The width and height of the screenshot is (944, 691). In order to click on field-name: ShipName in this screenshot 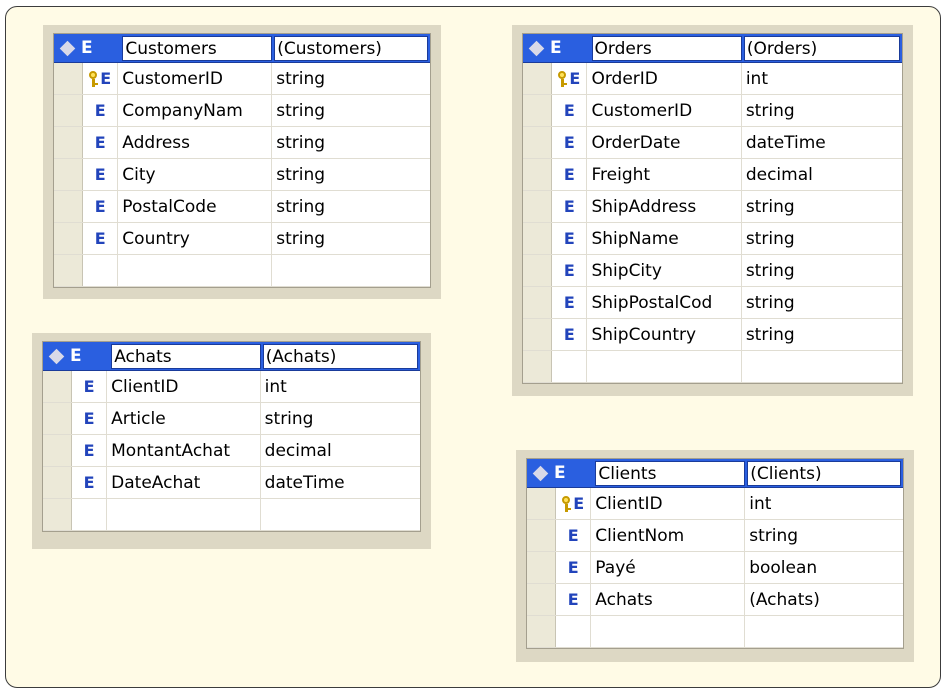, I will do `click(664, 238)`.